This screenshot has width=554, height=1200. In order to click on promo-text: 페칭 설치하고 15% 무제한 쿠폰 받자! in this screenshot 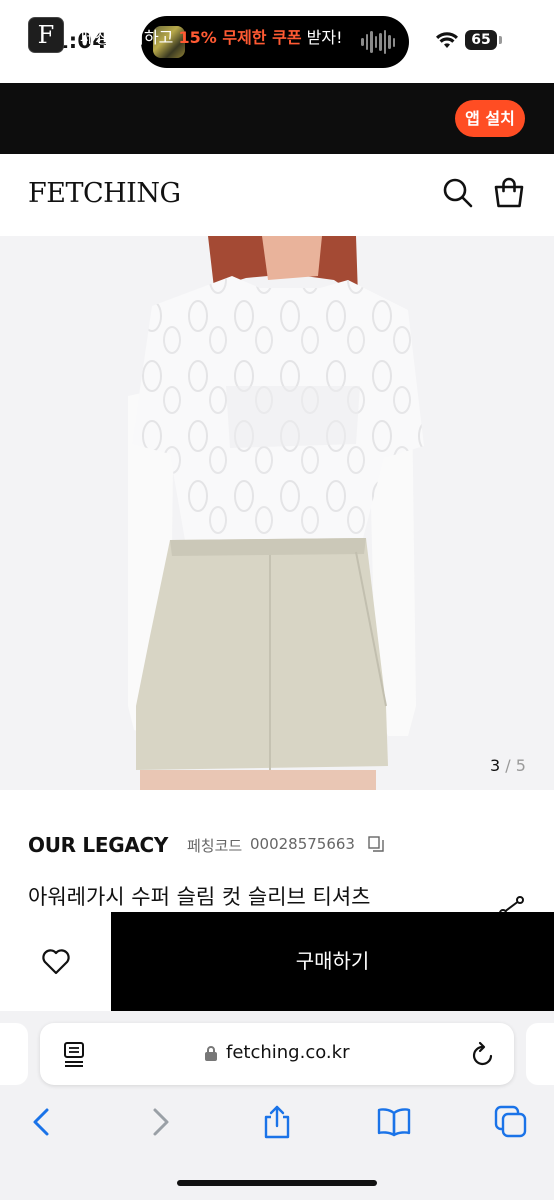, I will do `click(211, 36)`.